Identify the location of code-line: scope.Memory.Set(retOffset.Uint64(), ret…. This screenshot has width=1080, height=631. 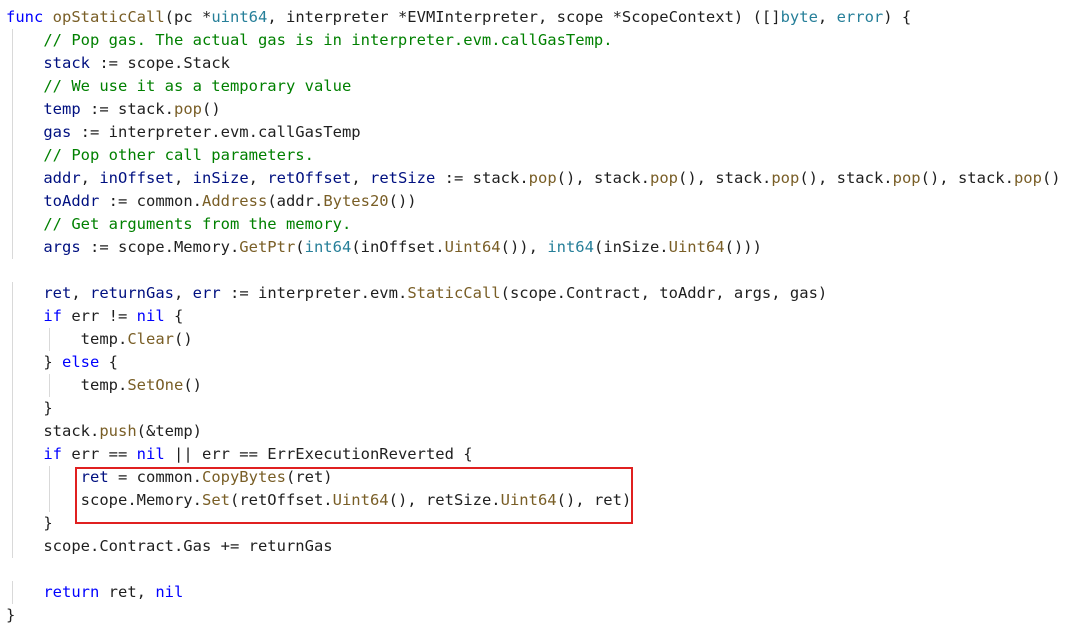
(543, 500).